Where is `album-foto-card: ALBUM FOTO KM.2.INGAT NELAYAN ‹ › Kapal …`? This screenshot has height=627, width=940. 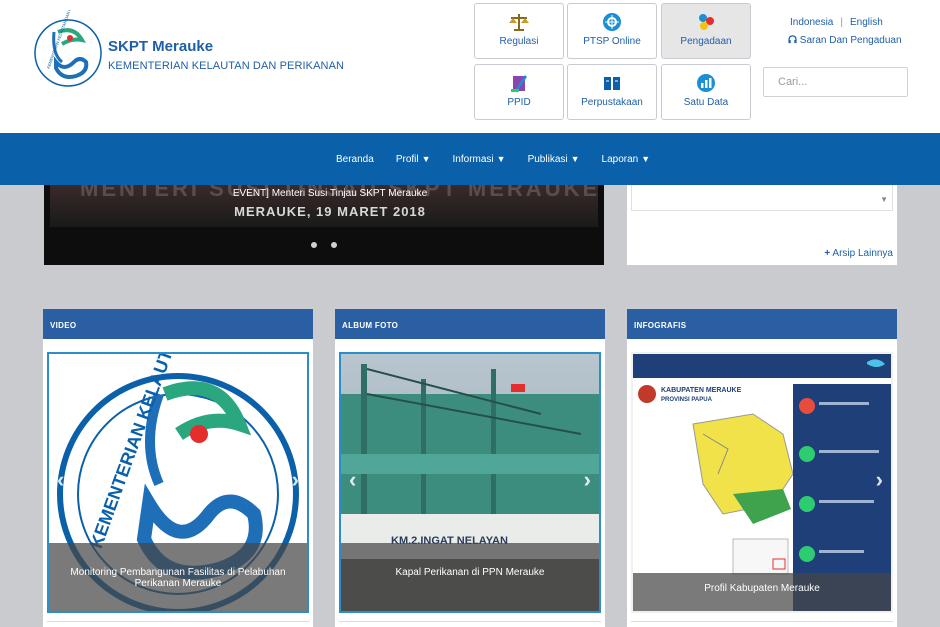 album-foto-card: ALBUM FOTO KM.2.INGAT NELAYAN ‹ › Kapal … is located at coordinates (470, 468).